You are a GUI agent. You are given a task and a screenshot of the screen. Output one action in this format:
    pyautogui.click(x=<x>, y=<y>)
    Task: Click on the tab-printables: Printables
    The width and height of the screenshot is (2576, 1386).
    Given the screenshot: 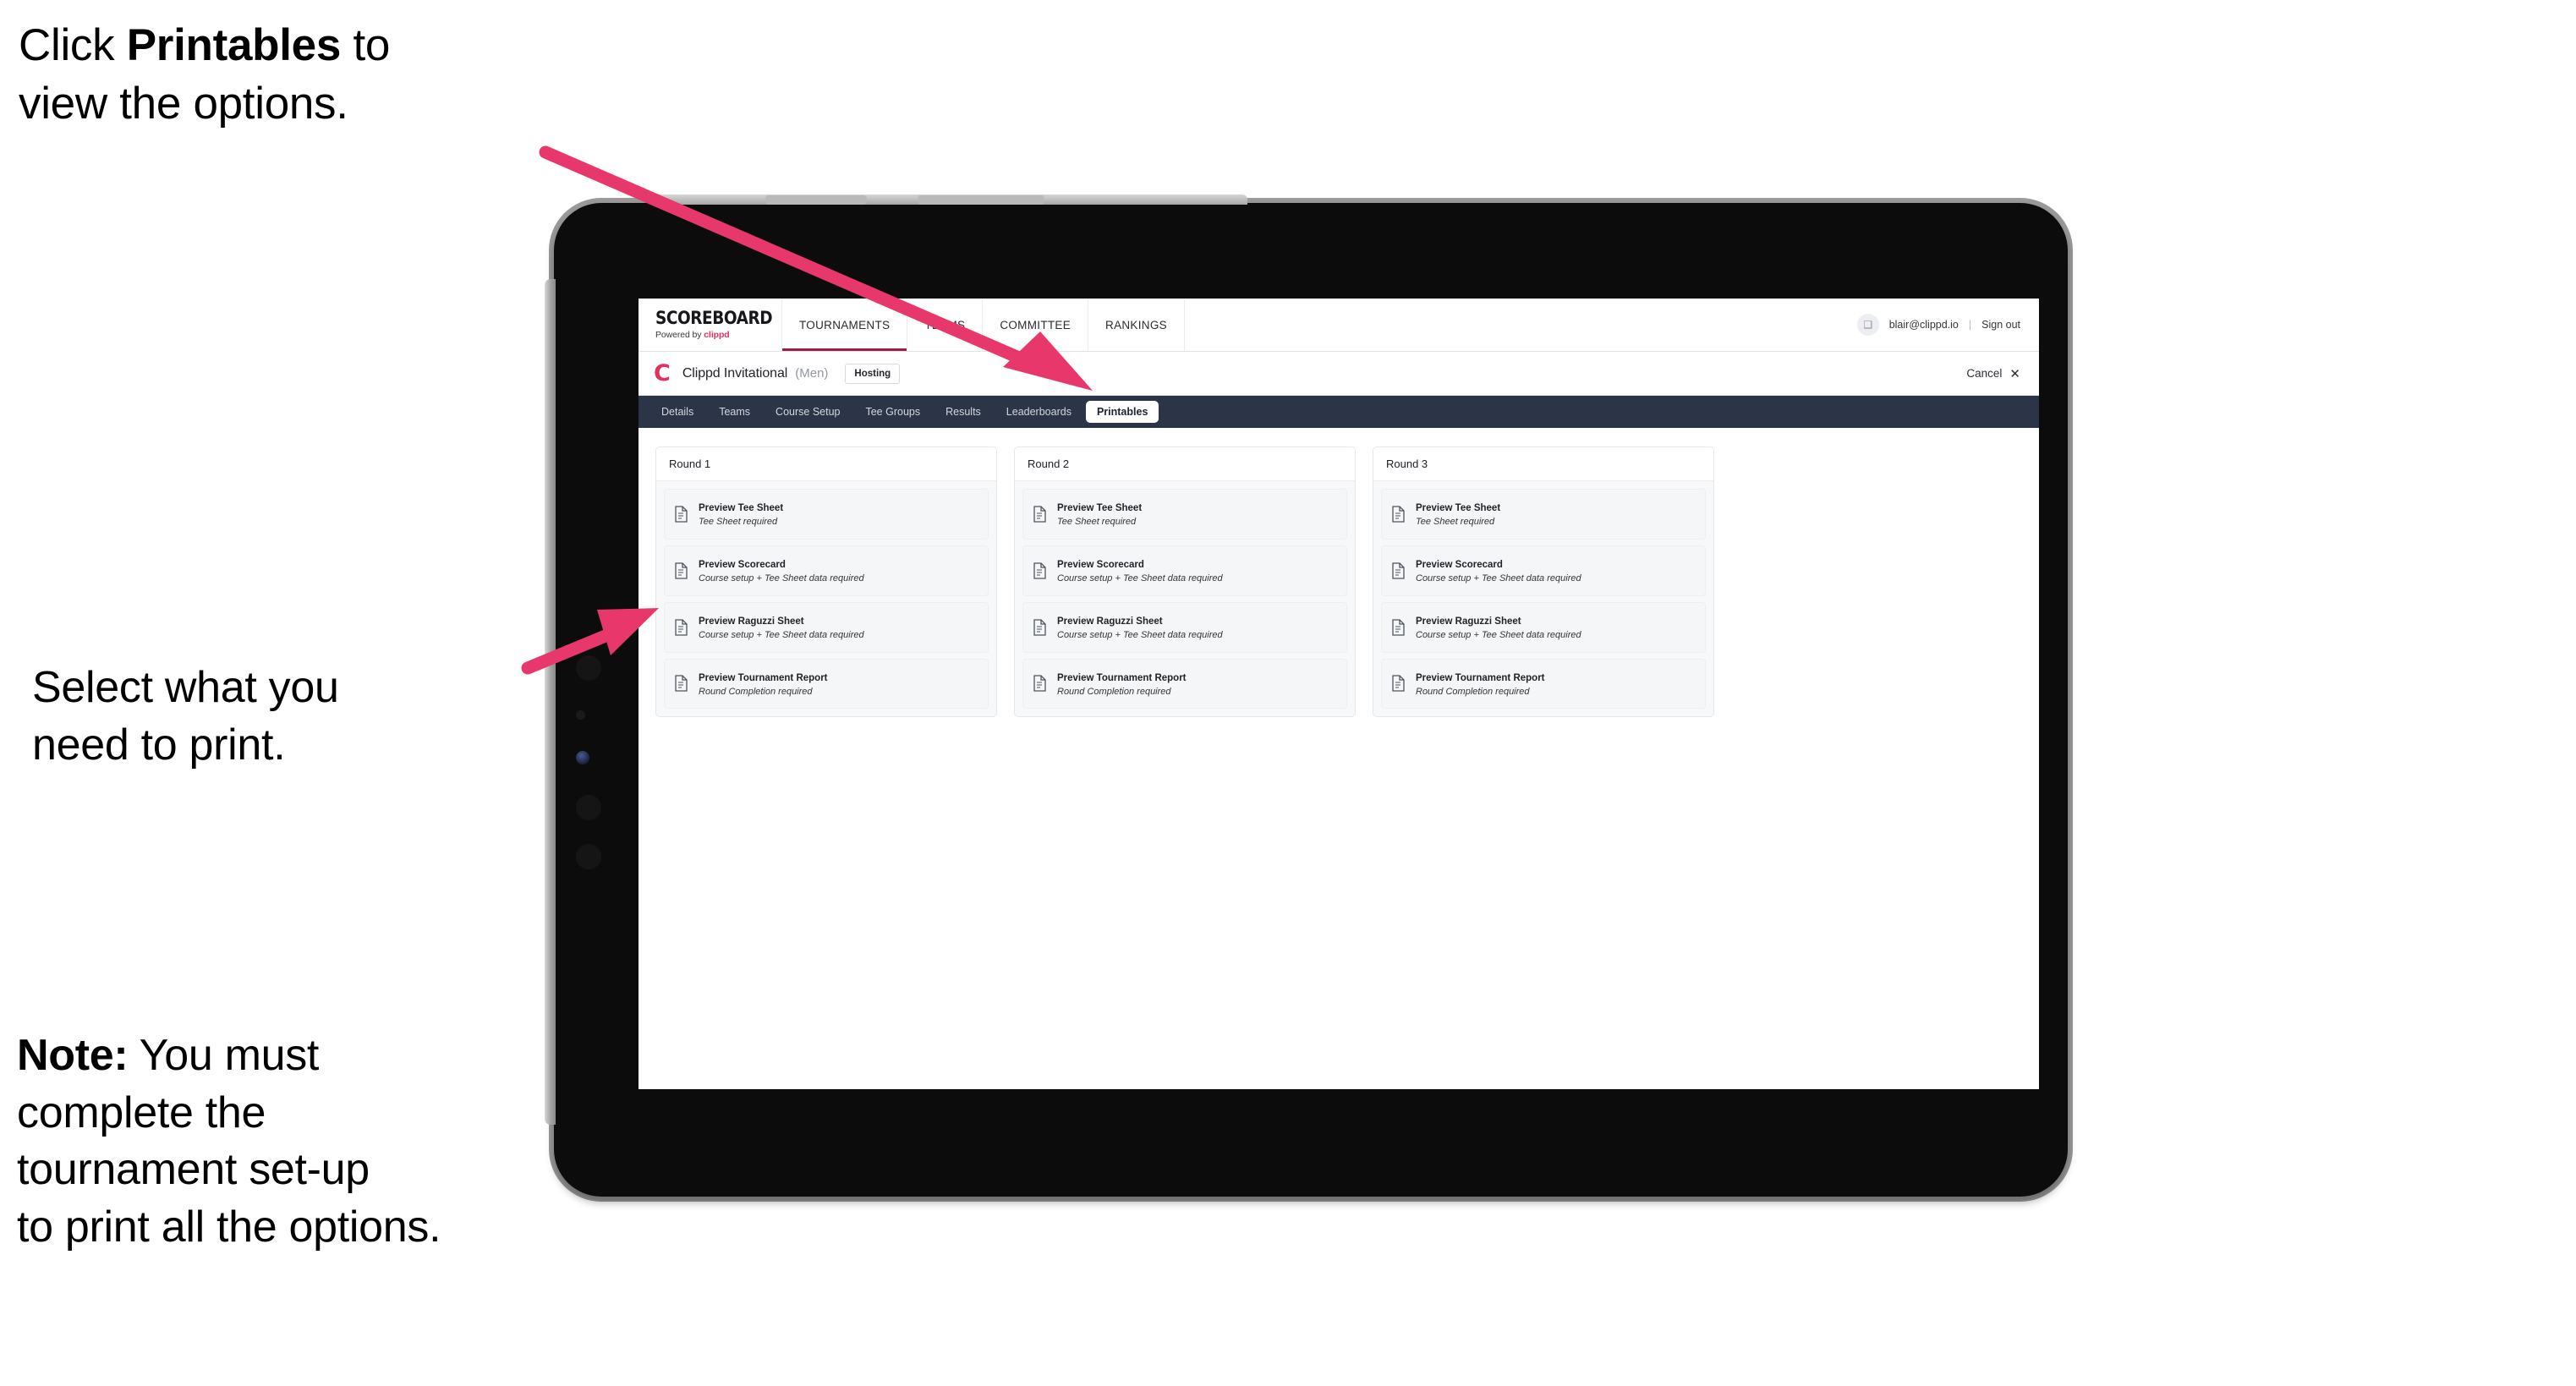 What is the action you would take?
    pyautogui.click(x=1122, y=412)
    